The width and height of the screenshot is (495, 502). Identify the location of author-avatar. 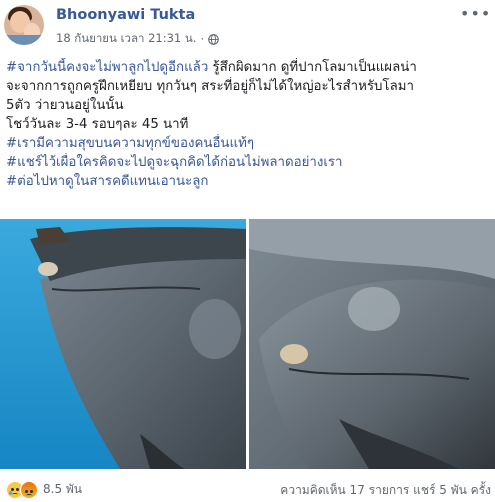
(24, 25).